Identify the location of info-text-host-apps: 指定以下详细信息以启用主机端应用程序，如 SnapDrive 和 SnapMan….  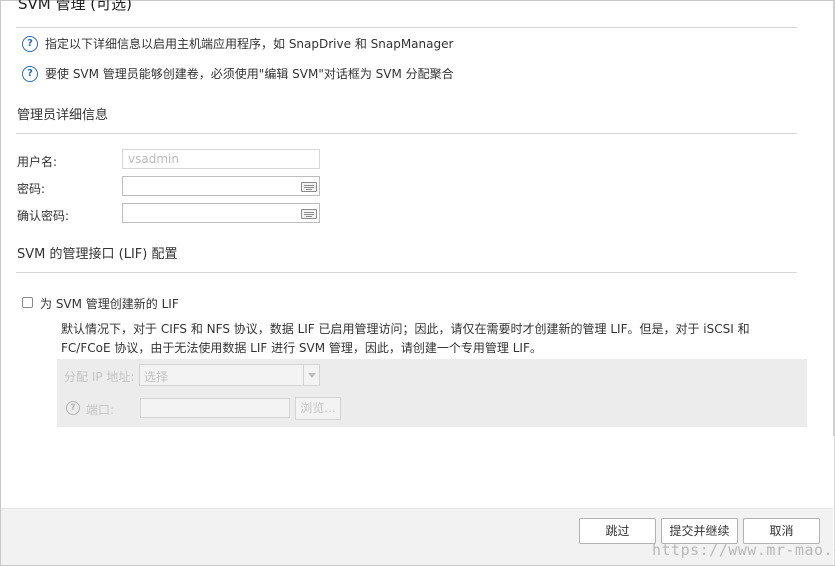
(249, 44).